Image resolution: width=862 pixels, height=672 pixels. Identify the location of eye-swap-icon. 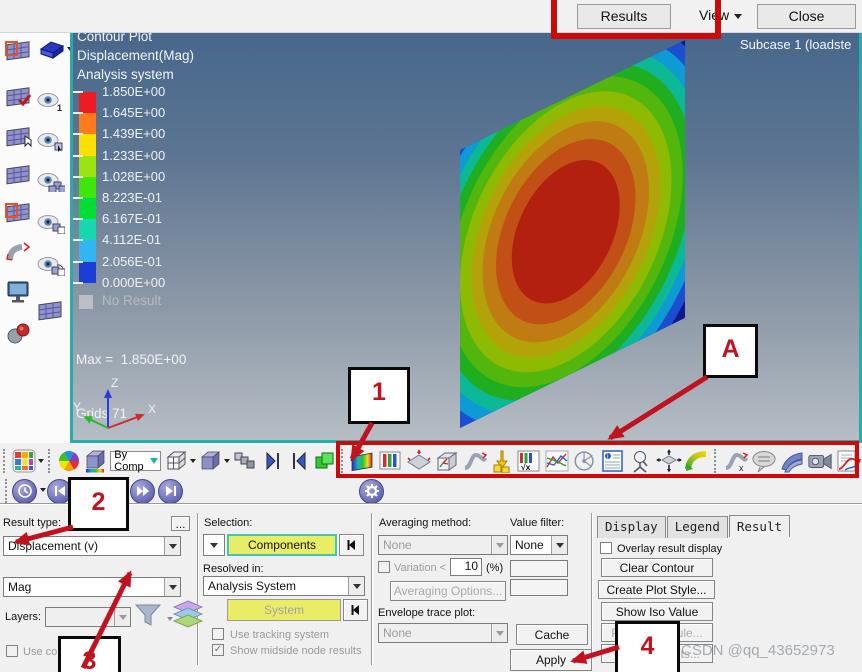
(51, 266).